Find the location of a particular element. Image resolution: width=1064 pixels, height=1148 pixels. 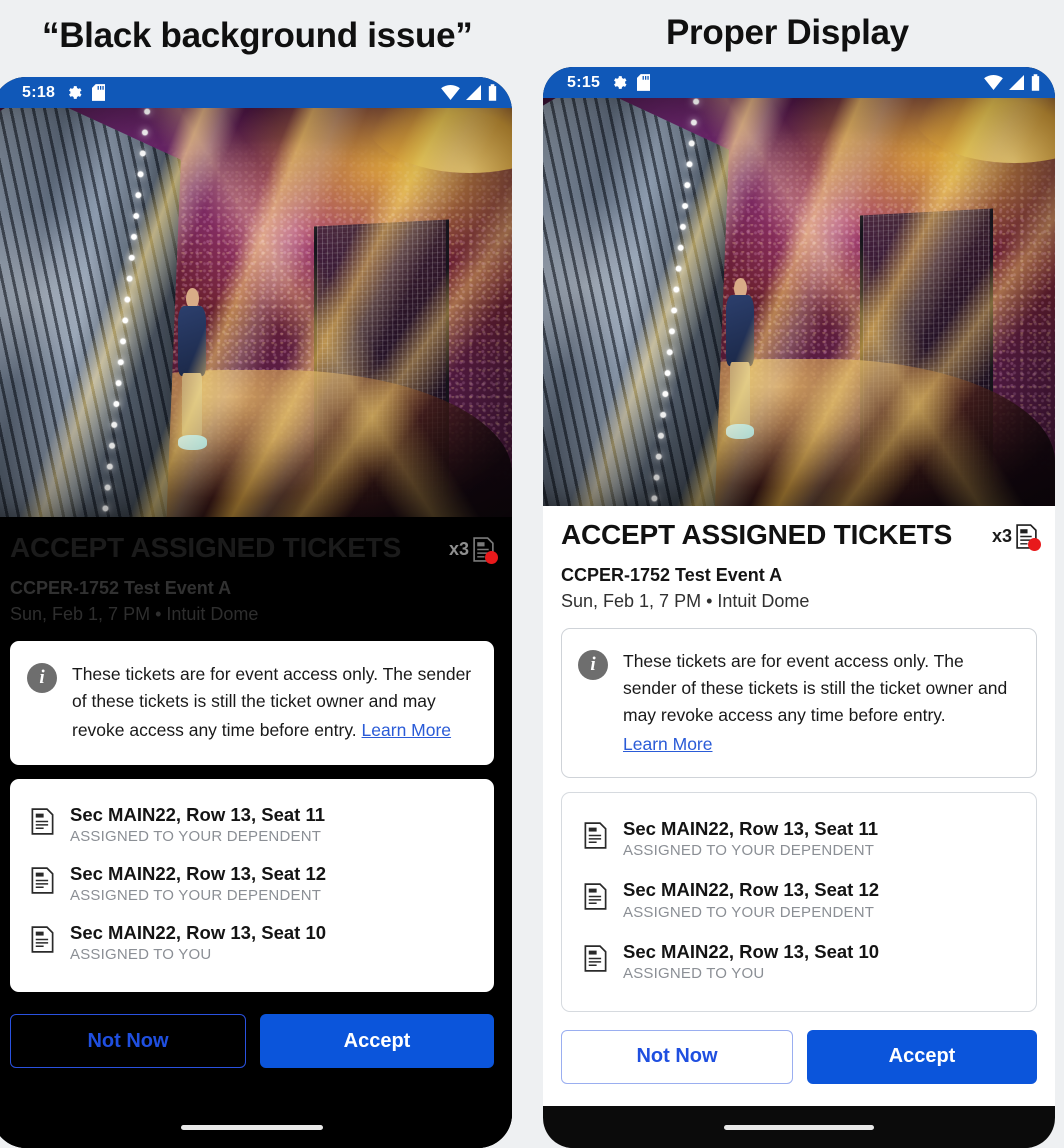

title-row-right: ACCEPT ASSIGNED TICKETS x3 is located at coordinates (801, 528).